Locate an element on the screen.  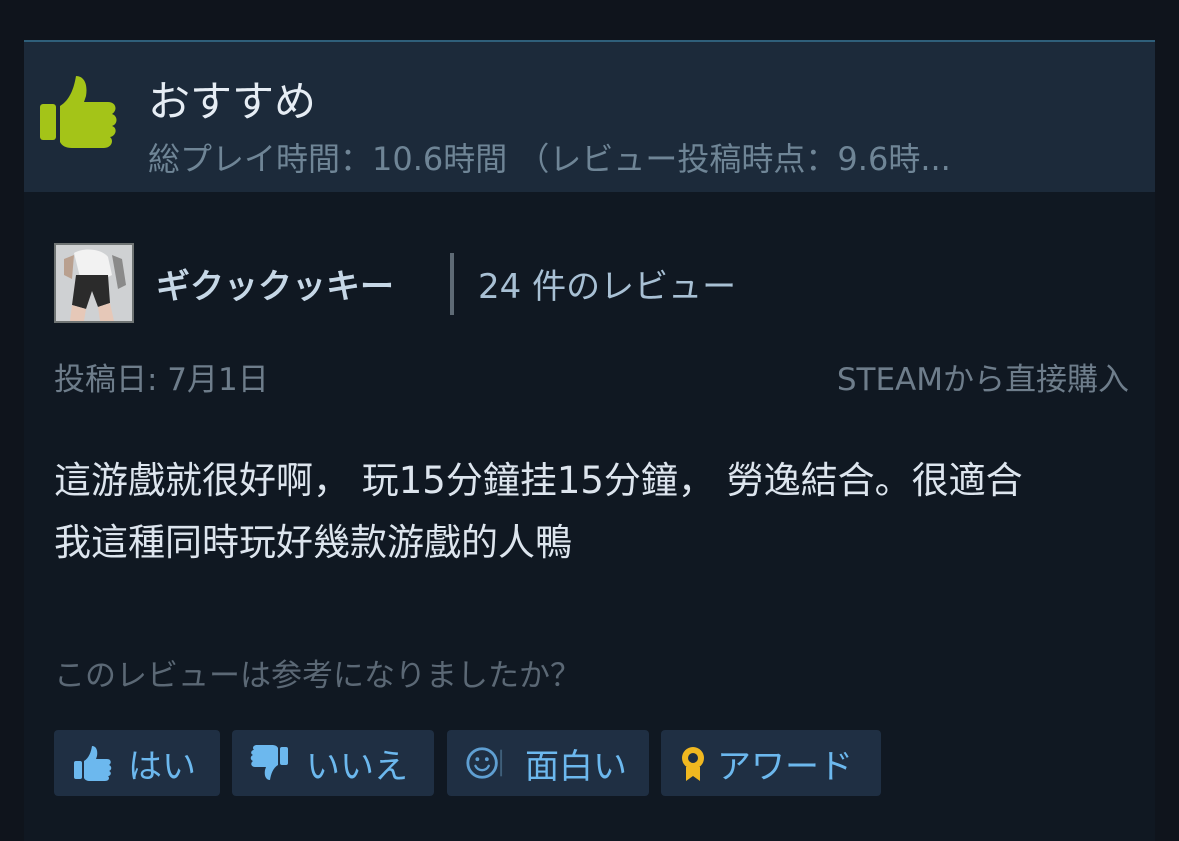
helpful-question: このレビューは参考になりましたか？ is located at coordinates (317, 676).